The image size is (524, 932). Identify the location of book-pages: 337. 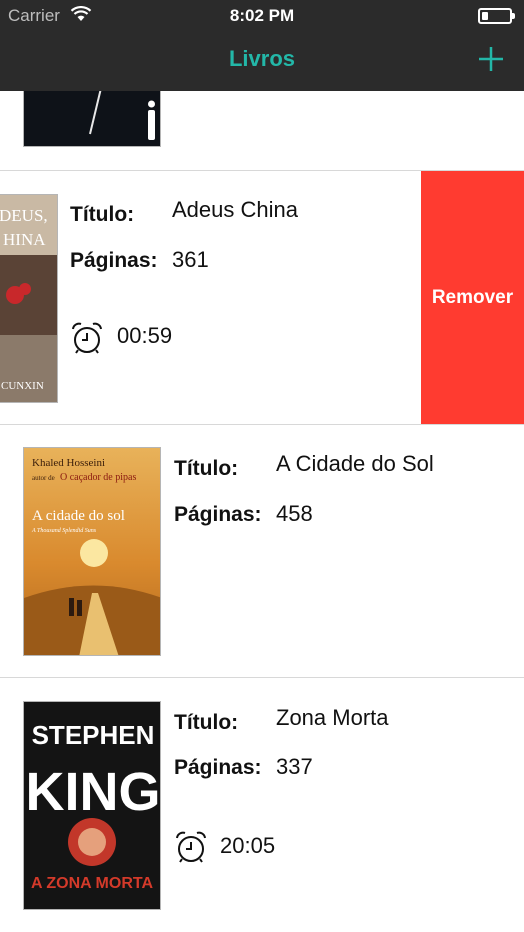
(294, 766).